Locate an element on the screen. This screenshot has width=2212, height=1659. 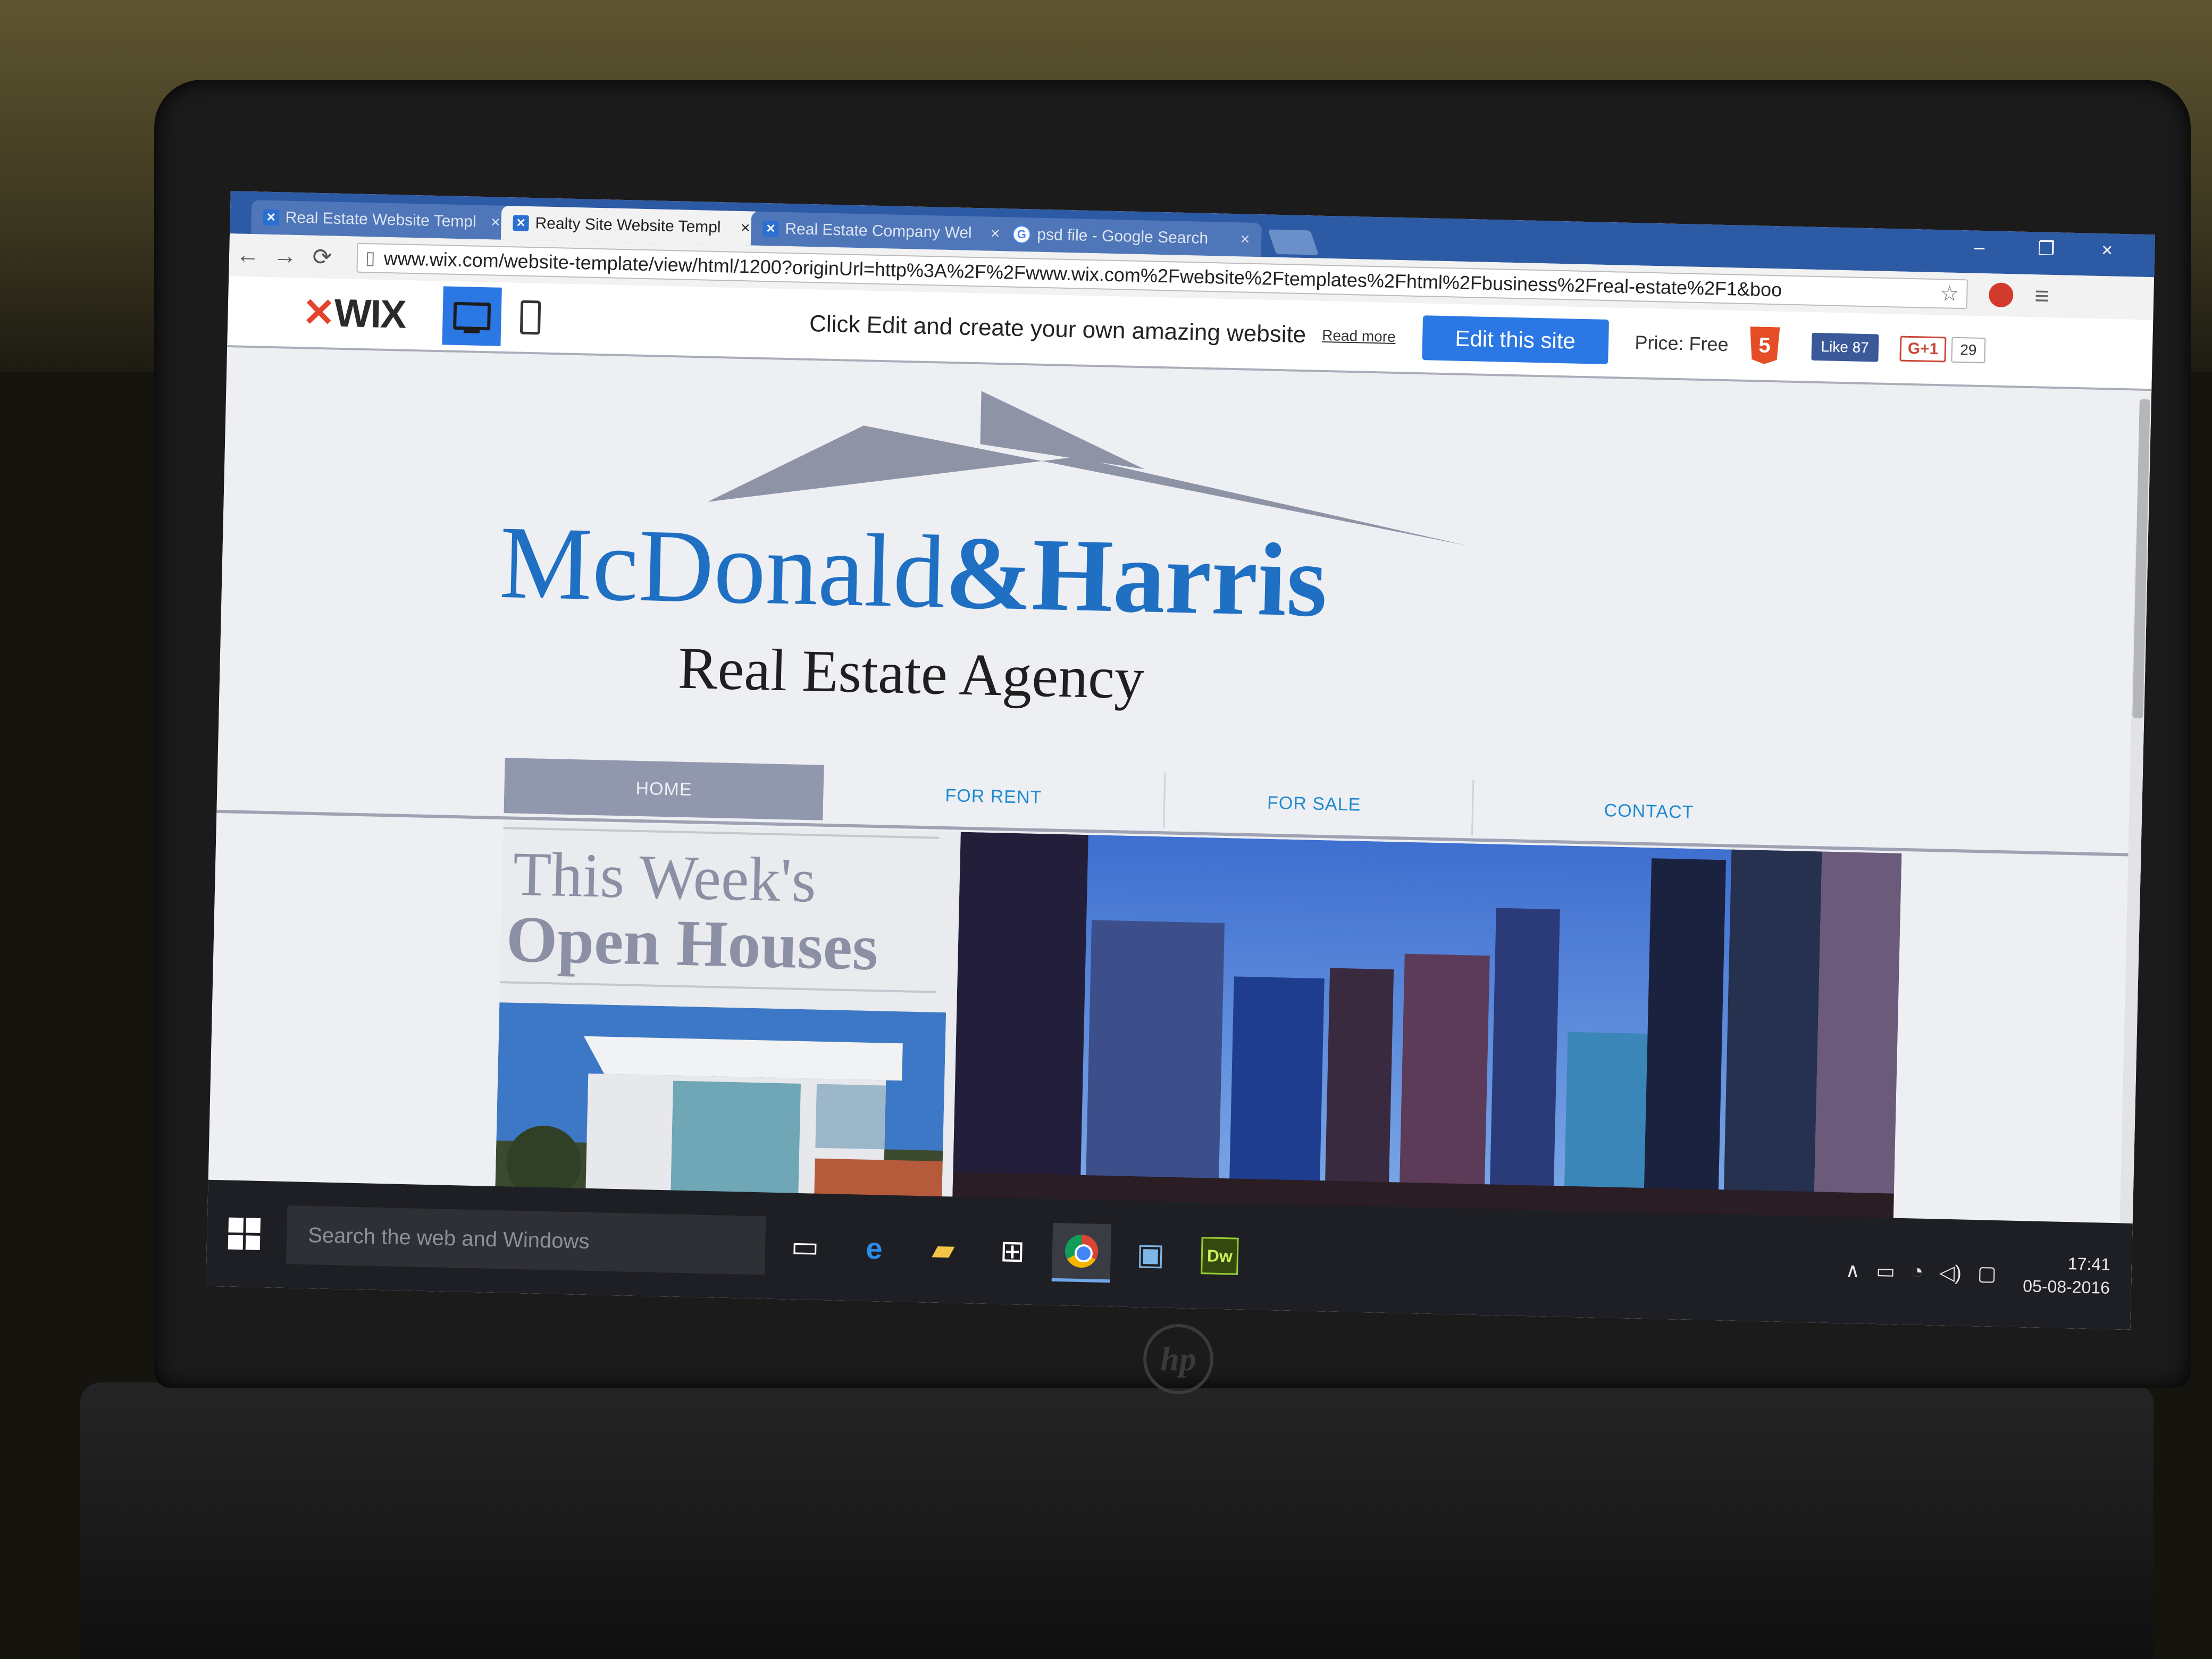
minimize-button: – is located at coordinates (1979, 247).